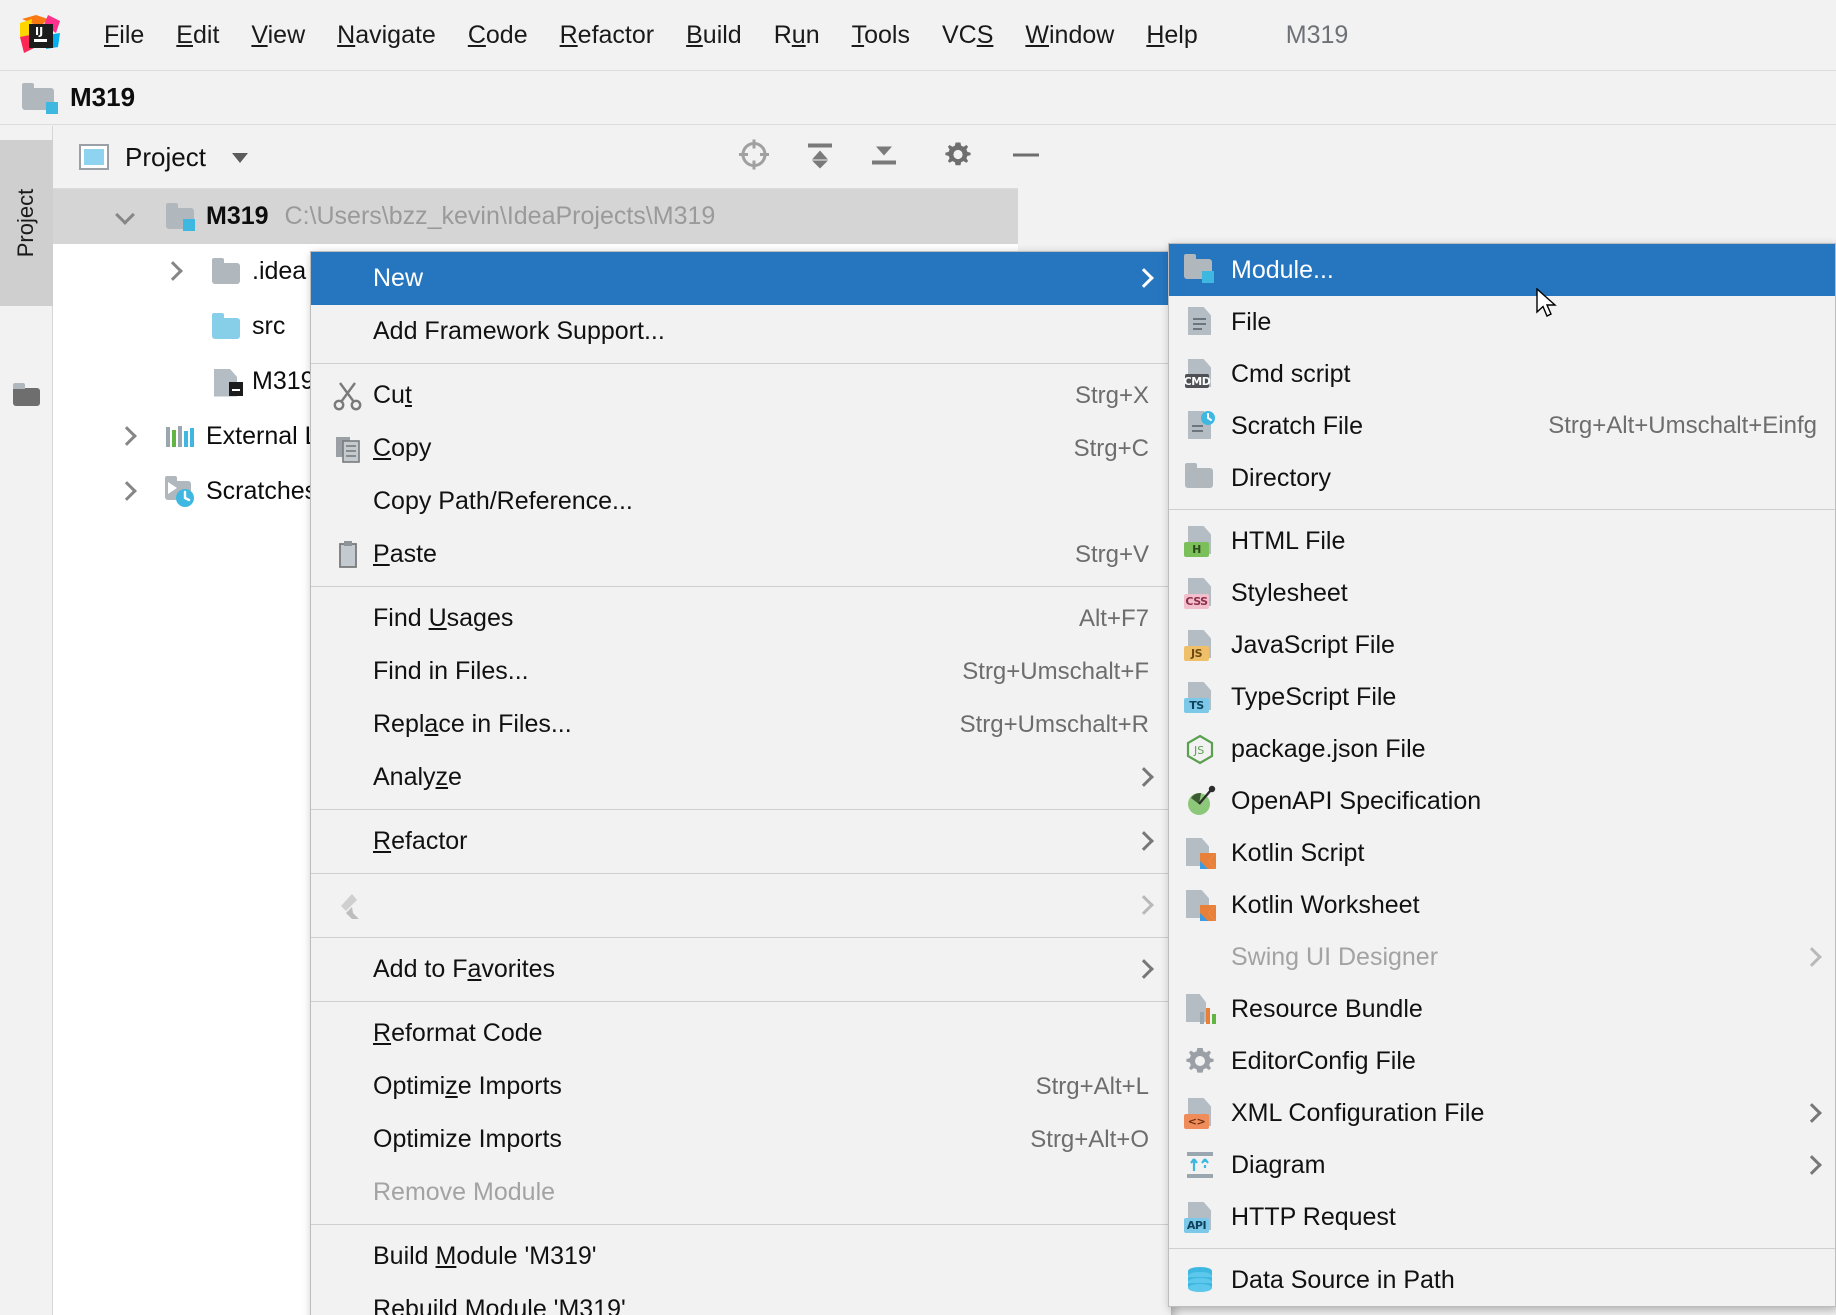 The image size is (1836, 1315). Describe the element at coordinates (1502, 1113) in the screenshot. I see `submenu-item-xml-configuration-file: <> XML Configuration File` at that location.